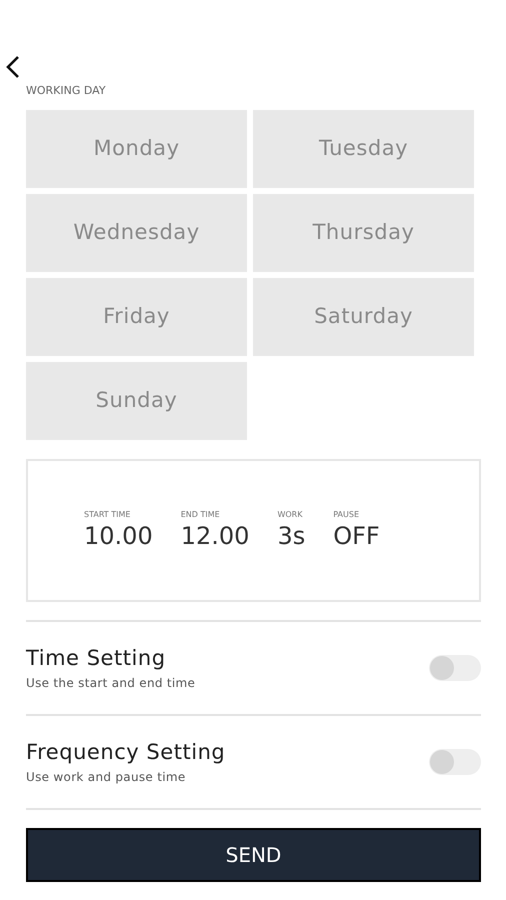  I want to click on summary-value: 3s, so click(291, 536).